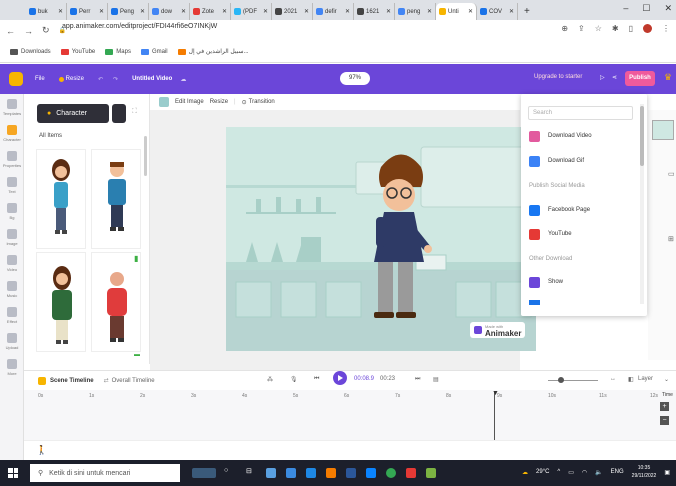  I want to click on scene-list-icon: ▭, so click(671, 174).